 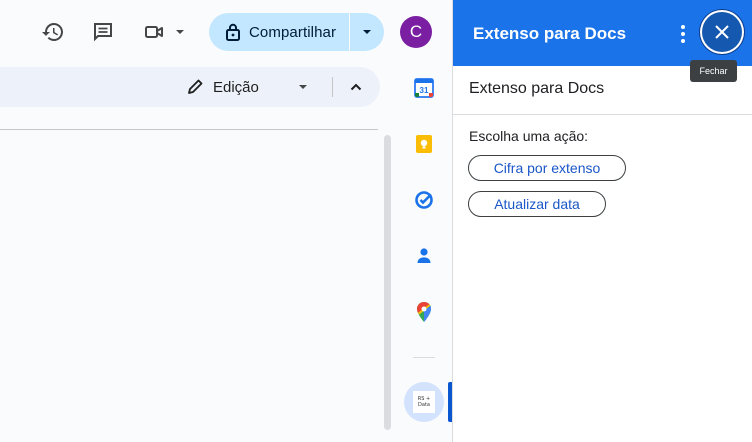 I want to click on close-icon, so click(x=722, y=32).